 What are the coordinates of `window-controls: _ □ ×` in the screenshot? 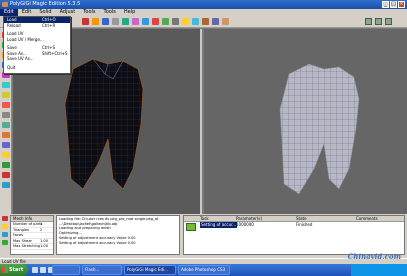 It's located at (393, 4).